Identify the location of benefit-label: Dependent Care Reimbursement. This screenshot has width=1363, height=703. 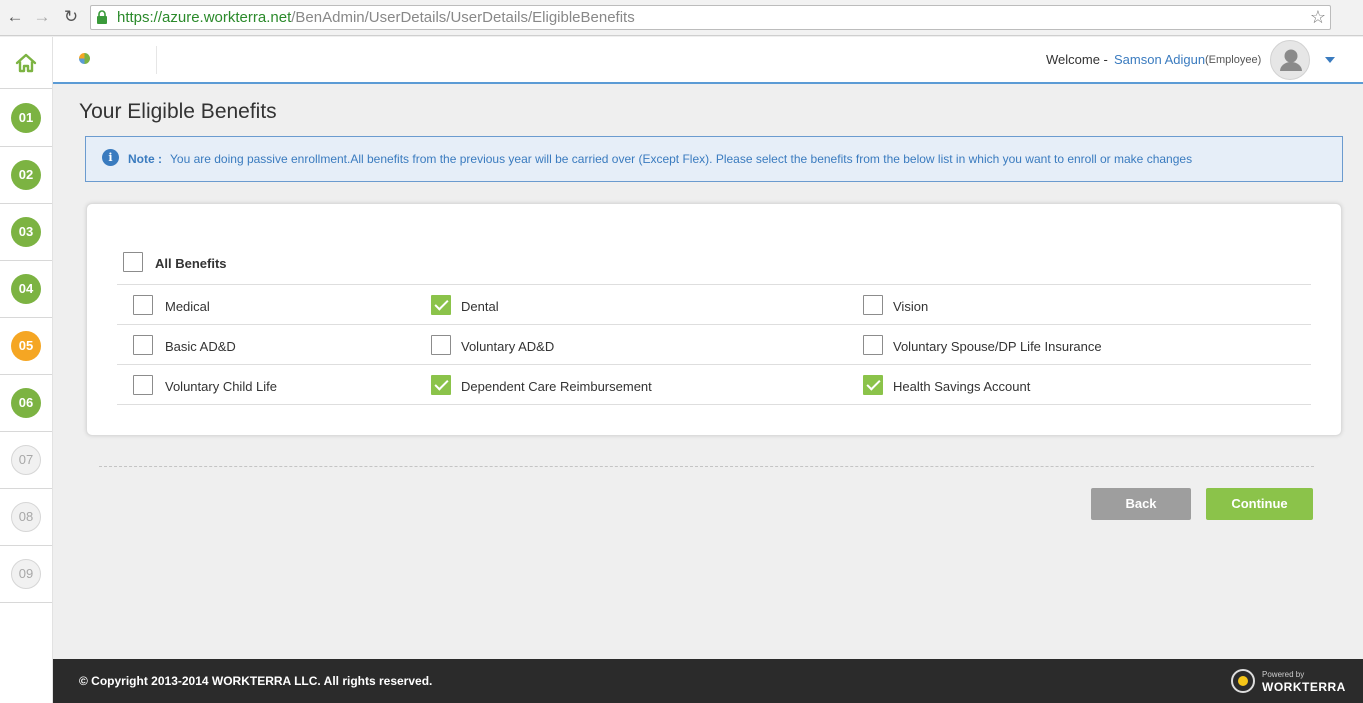
(556, 386).